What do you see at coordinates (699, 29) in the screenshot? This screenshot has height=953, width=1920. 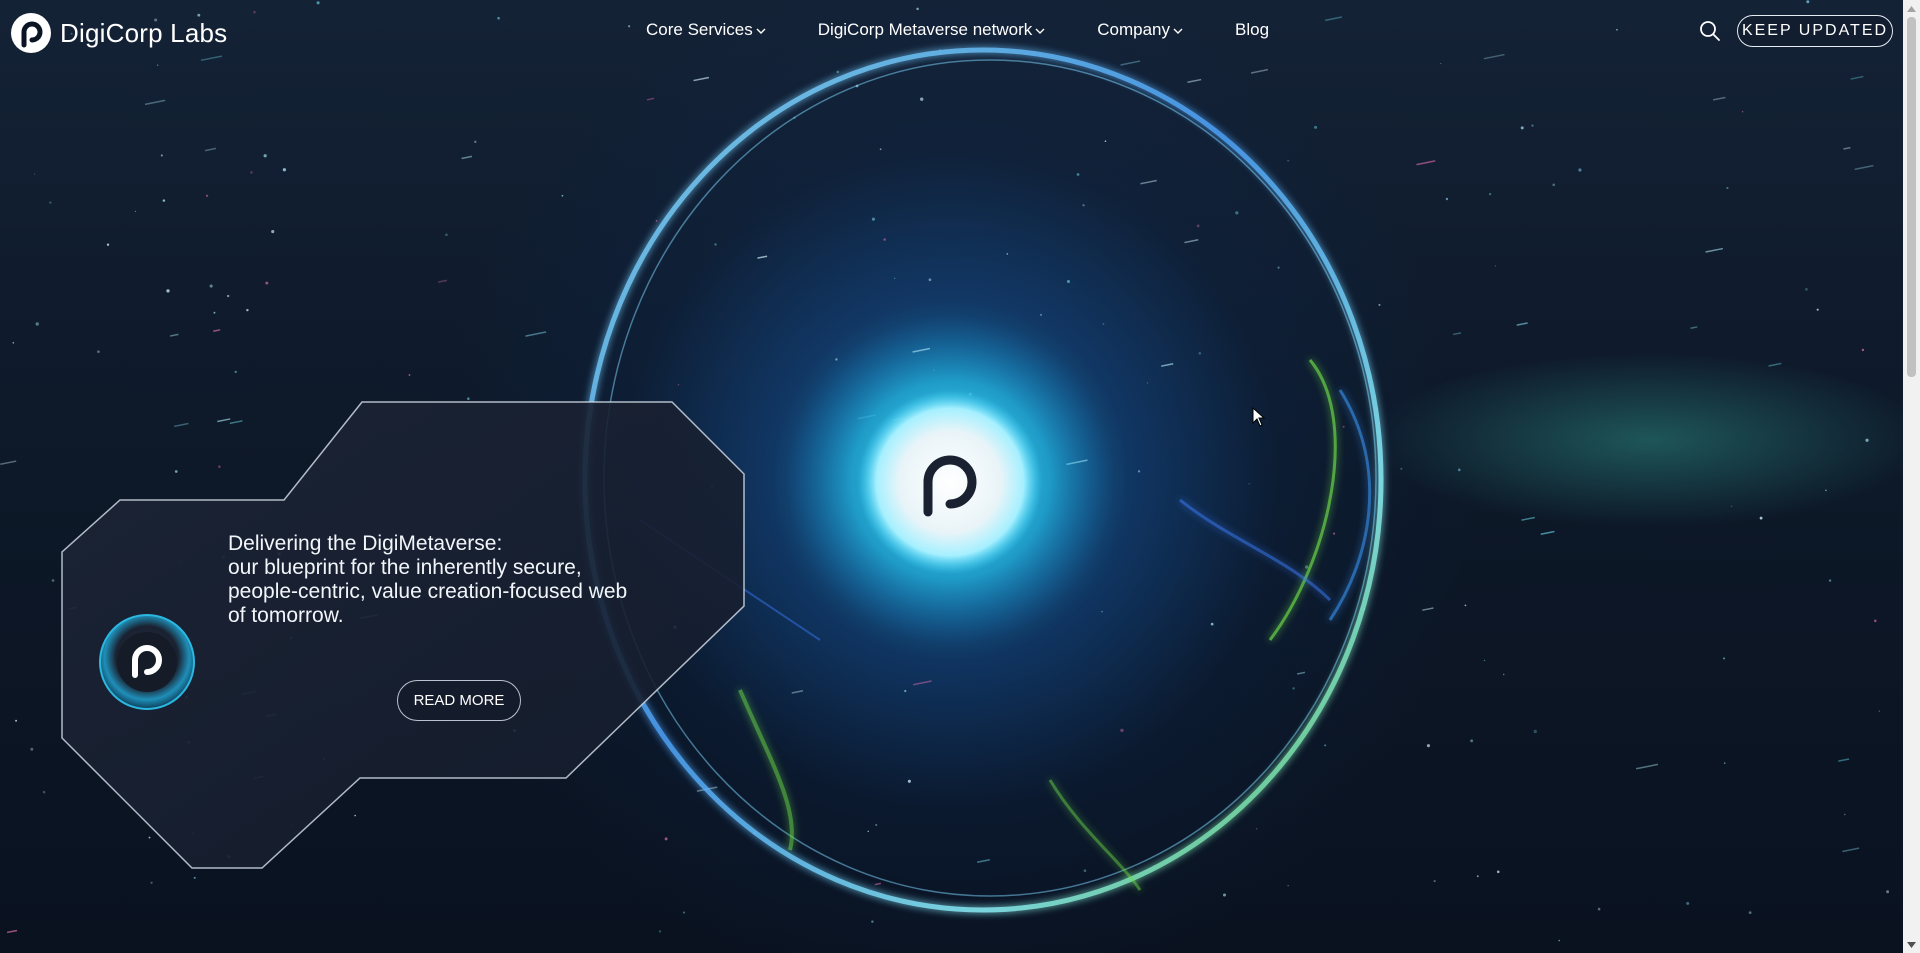 I see `nav-label: Core Services` at bounding box center [699, 29].